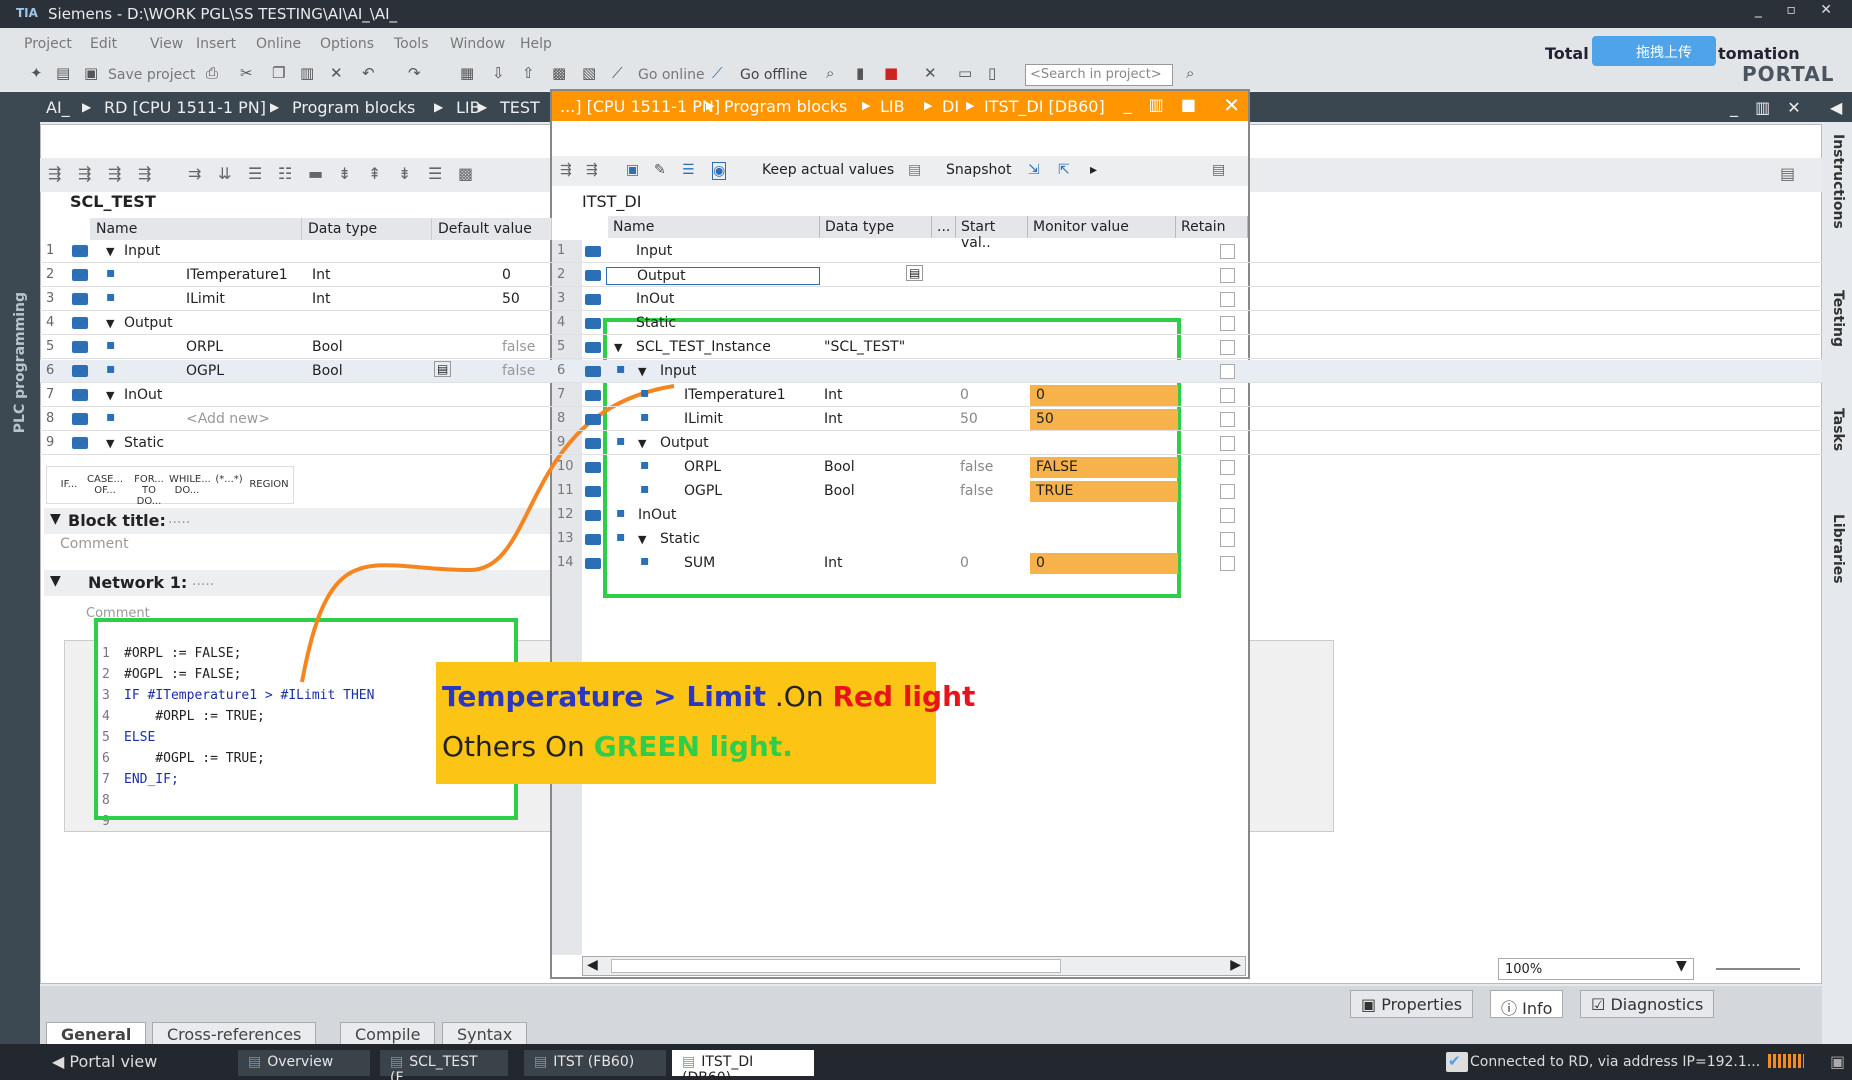 This screenshot has width=1852, height=1080. I want to click on db-row: 12 ▪ InOut, so click(900, 515).